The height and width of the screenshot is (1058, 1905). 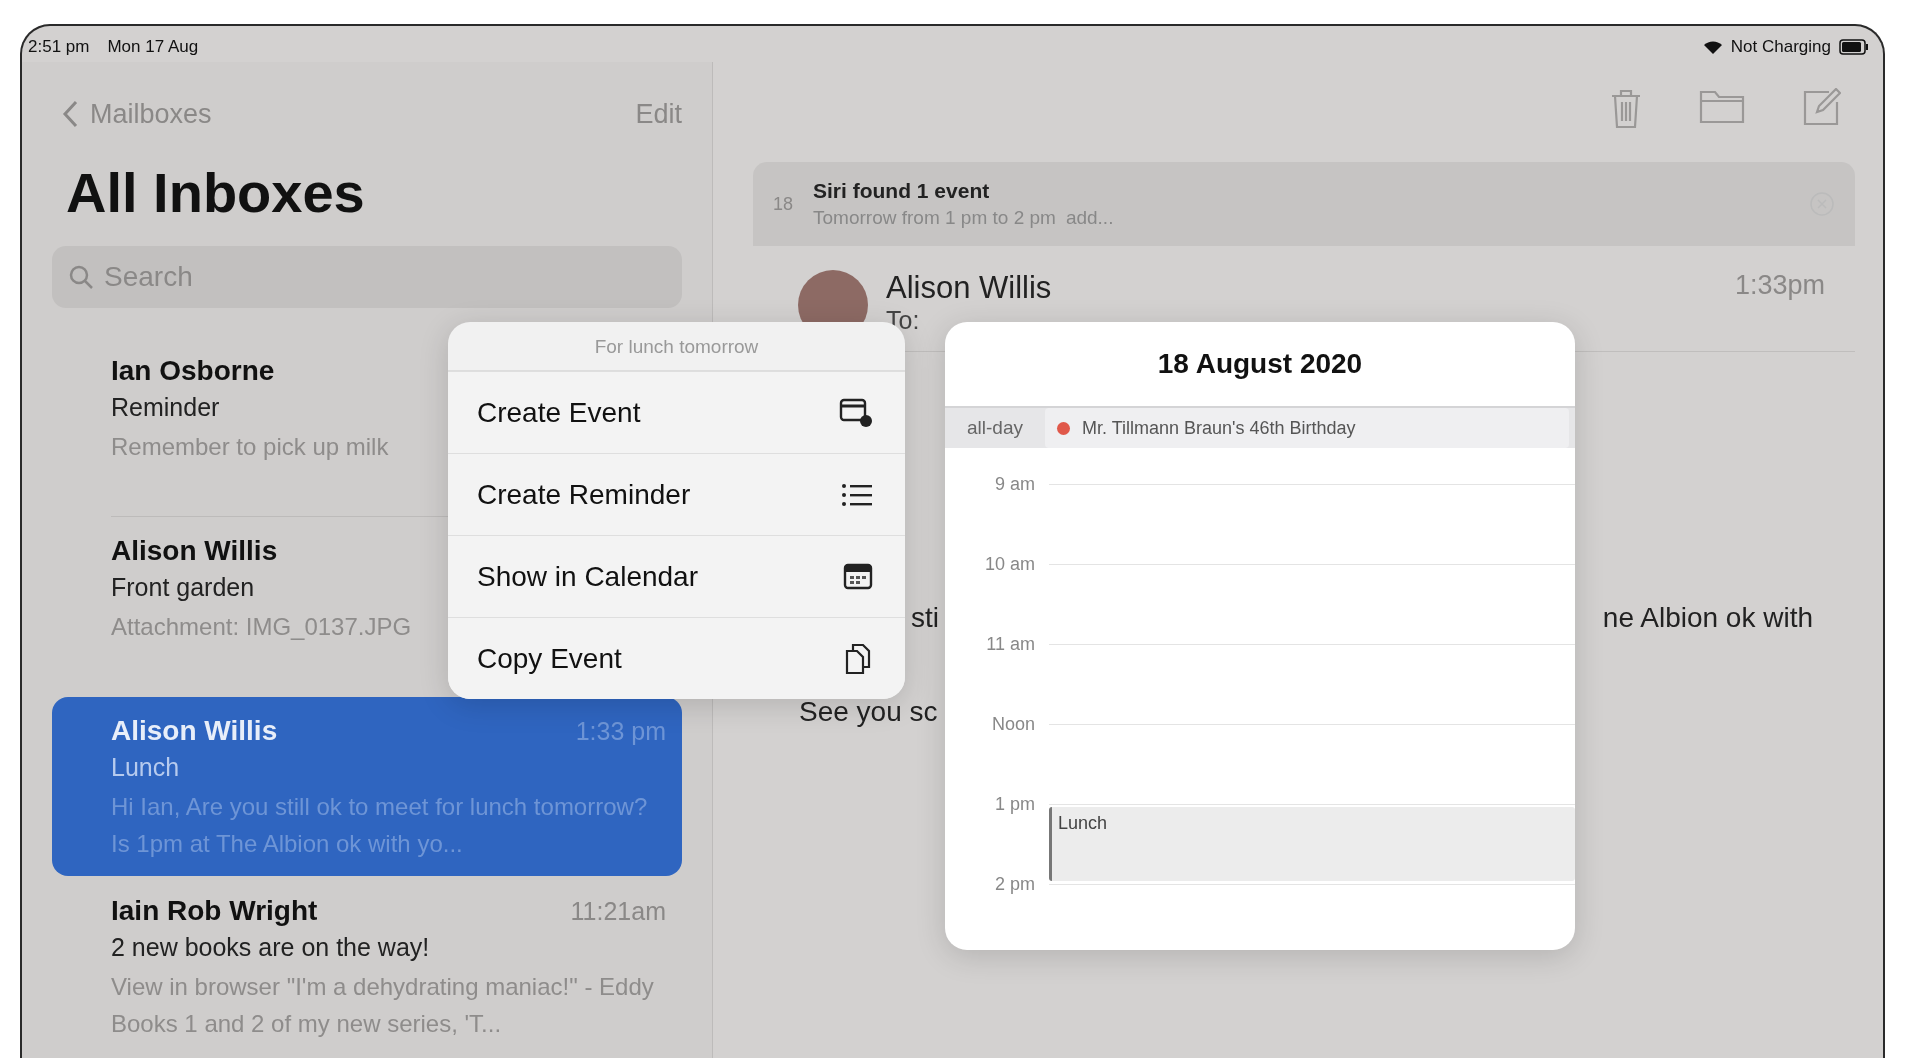 I want to click on message-time: 11:21am, so click(x=618, y=911).